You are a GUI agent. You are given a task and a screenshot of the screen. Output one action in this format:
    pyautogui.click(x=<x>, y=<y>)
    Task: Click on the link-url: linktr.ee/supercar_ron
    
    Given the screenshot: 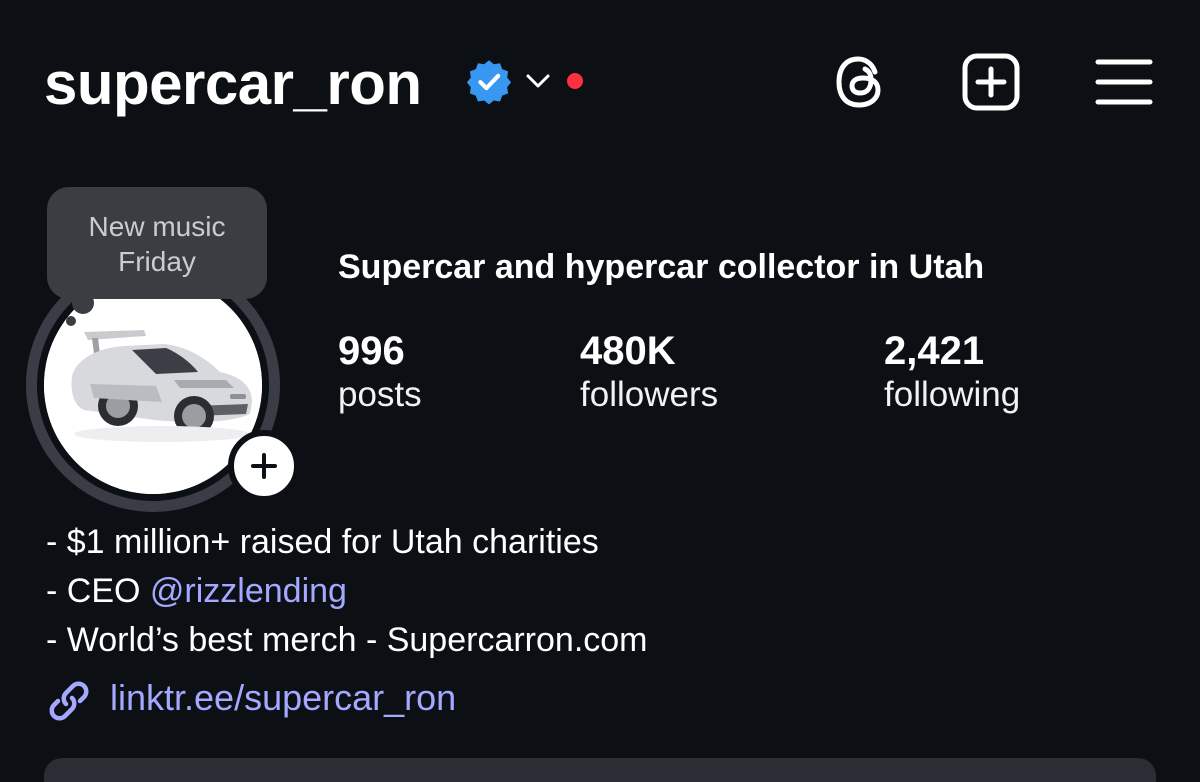 What is the action you would take?
    pyautogui.click(x=283, y=698)
    